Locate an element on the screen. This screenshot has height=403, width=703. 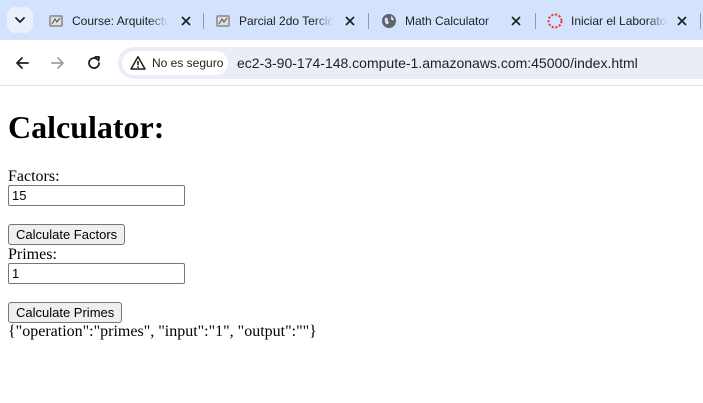
primes-input is located at coordinates (96, 273).